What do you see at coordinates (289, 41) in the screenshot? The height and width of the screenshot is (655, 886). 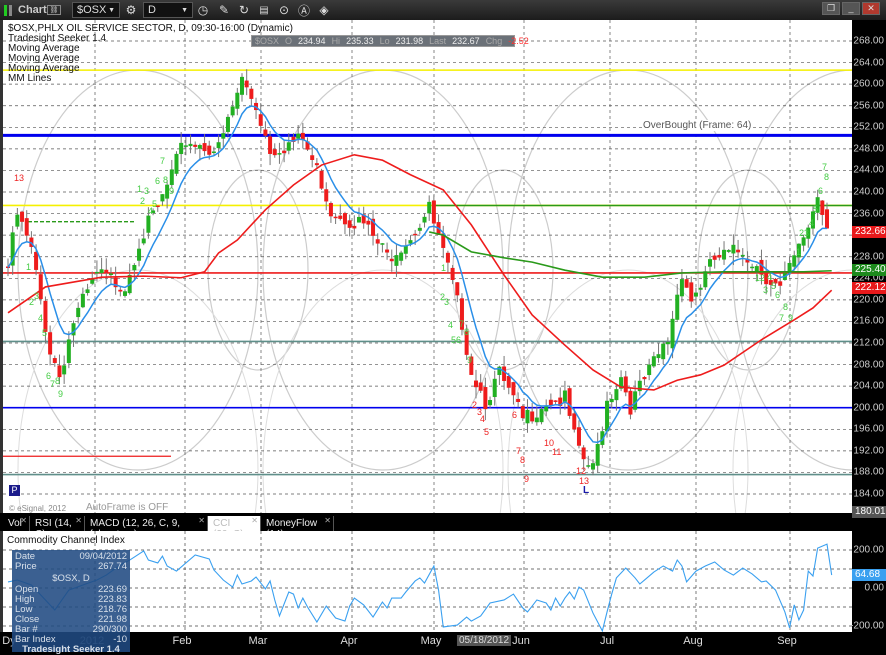 I see `open-label: O` at bounding box center [289, 41].